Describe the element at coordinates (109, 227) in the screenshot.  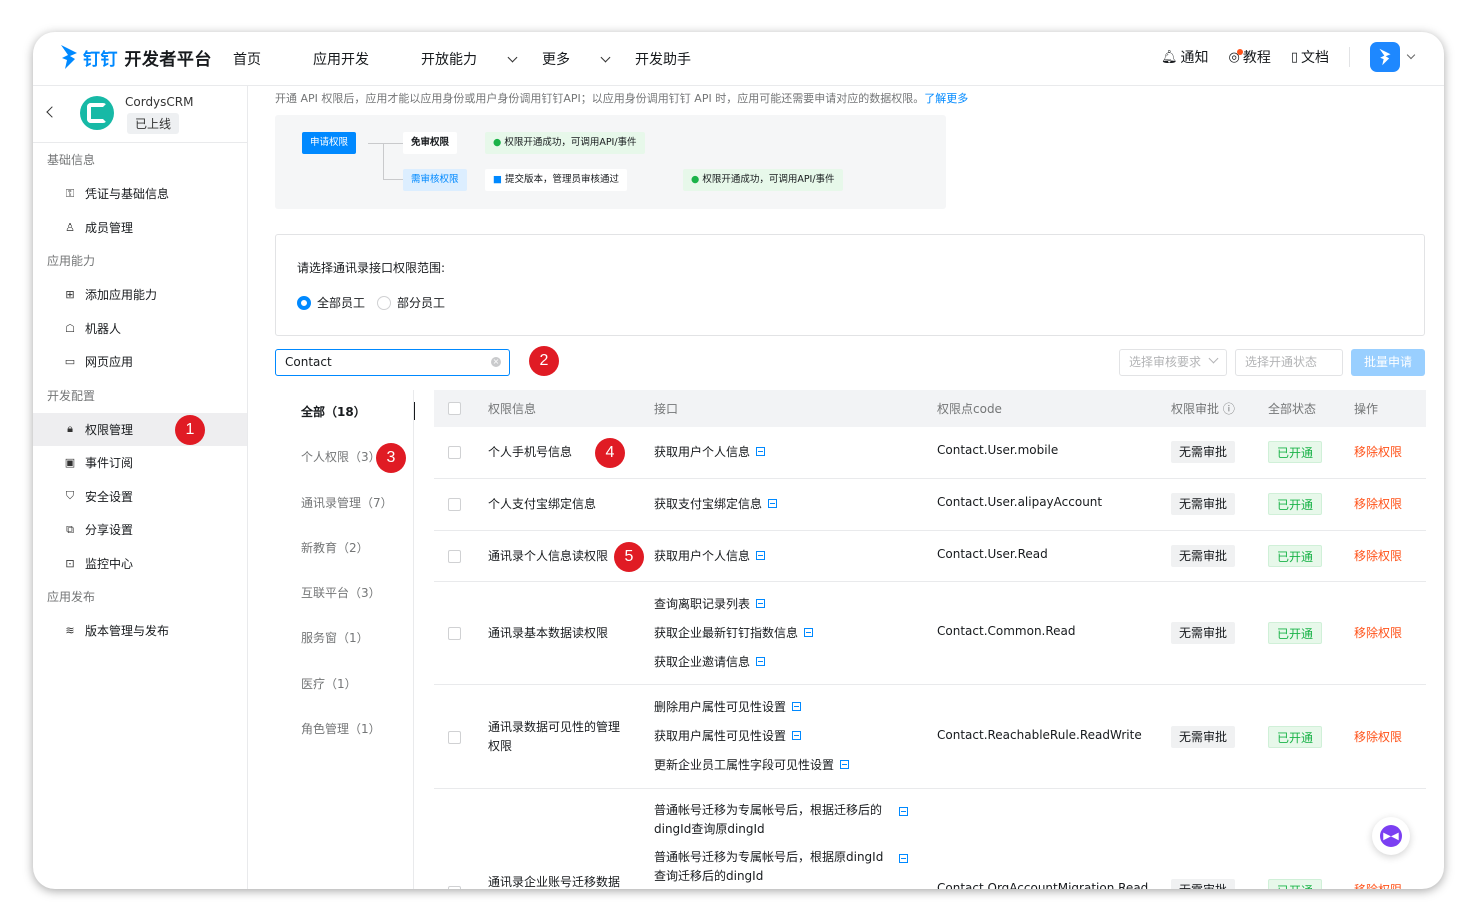
I see `sidebar-item-label: 成员管理` at that location.